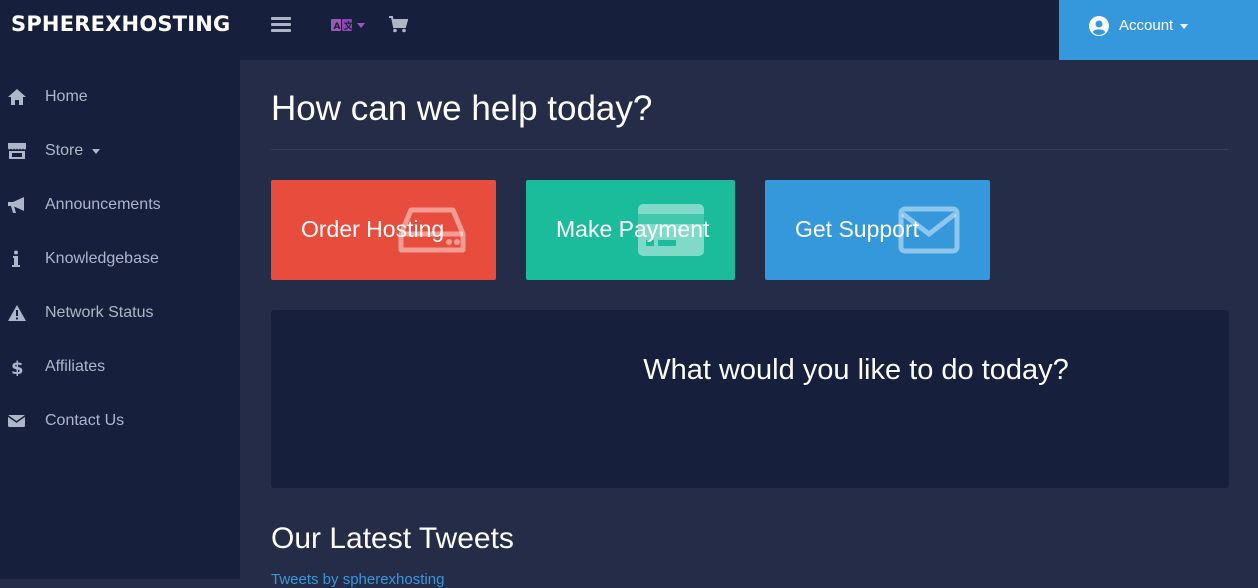 Image resolution: width=1258 pixels, height=588 pixels. Describe the element at coordinates (17, 313) in the screenshot. I see `warning-icon` at that location.